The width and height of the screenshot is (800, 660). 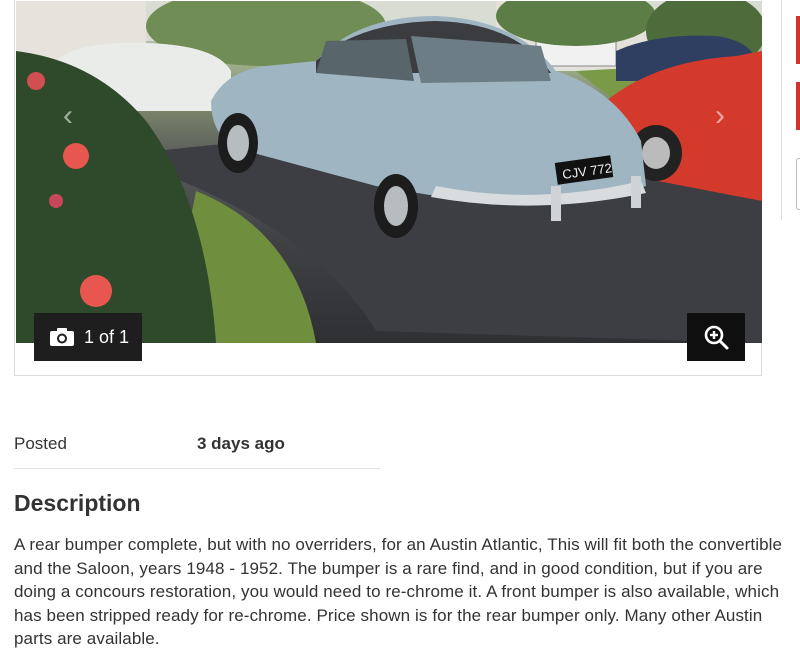 I want to click on zoom-in-icon, so click(x=716, y=337).